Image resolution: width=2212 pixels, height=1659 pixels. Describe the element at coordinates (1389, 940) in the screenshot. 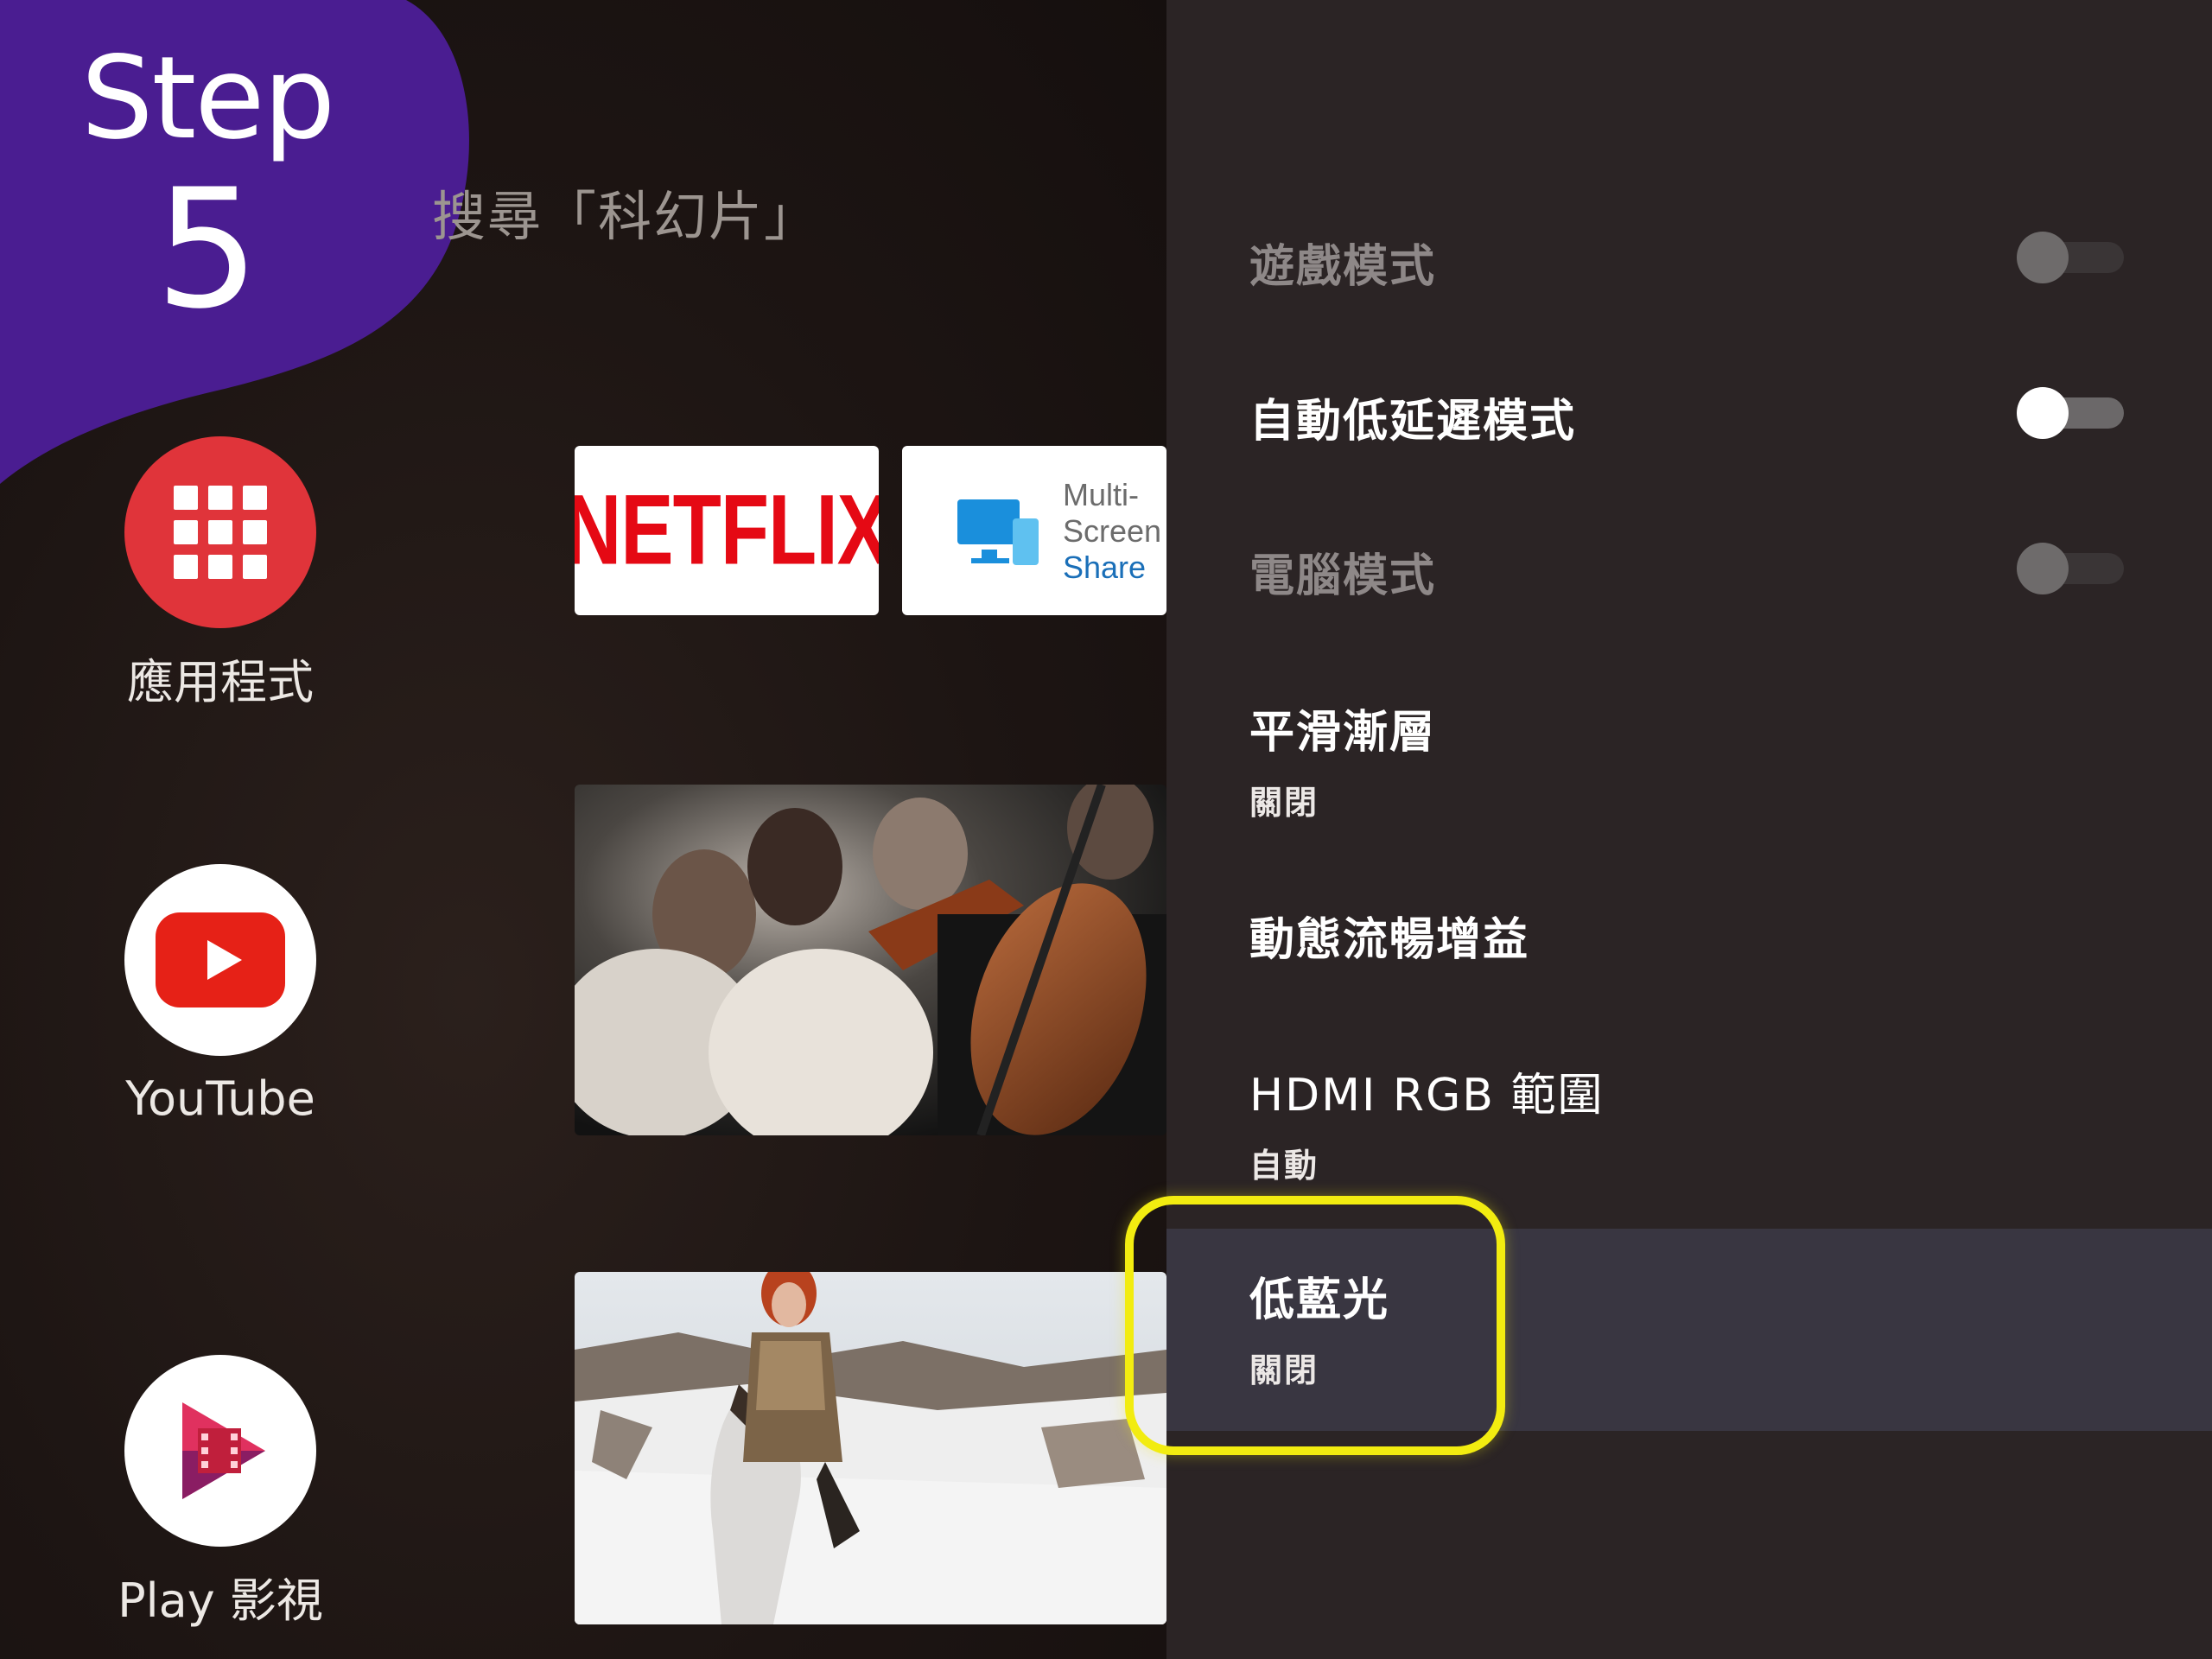

I see `setting-title: 動態流暢增益` at that location.